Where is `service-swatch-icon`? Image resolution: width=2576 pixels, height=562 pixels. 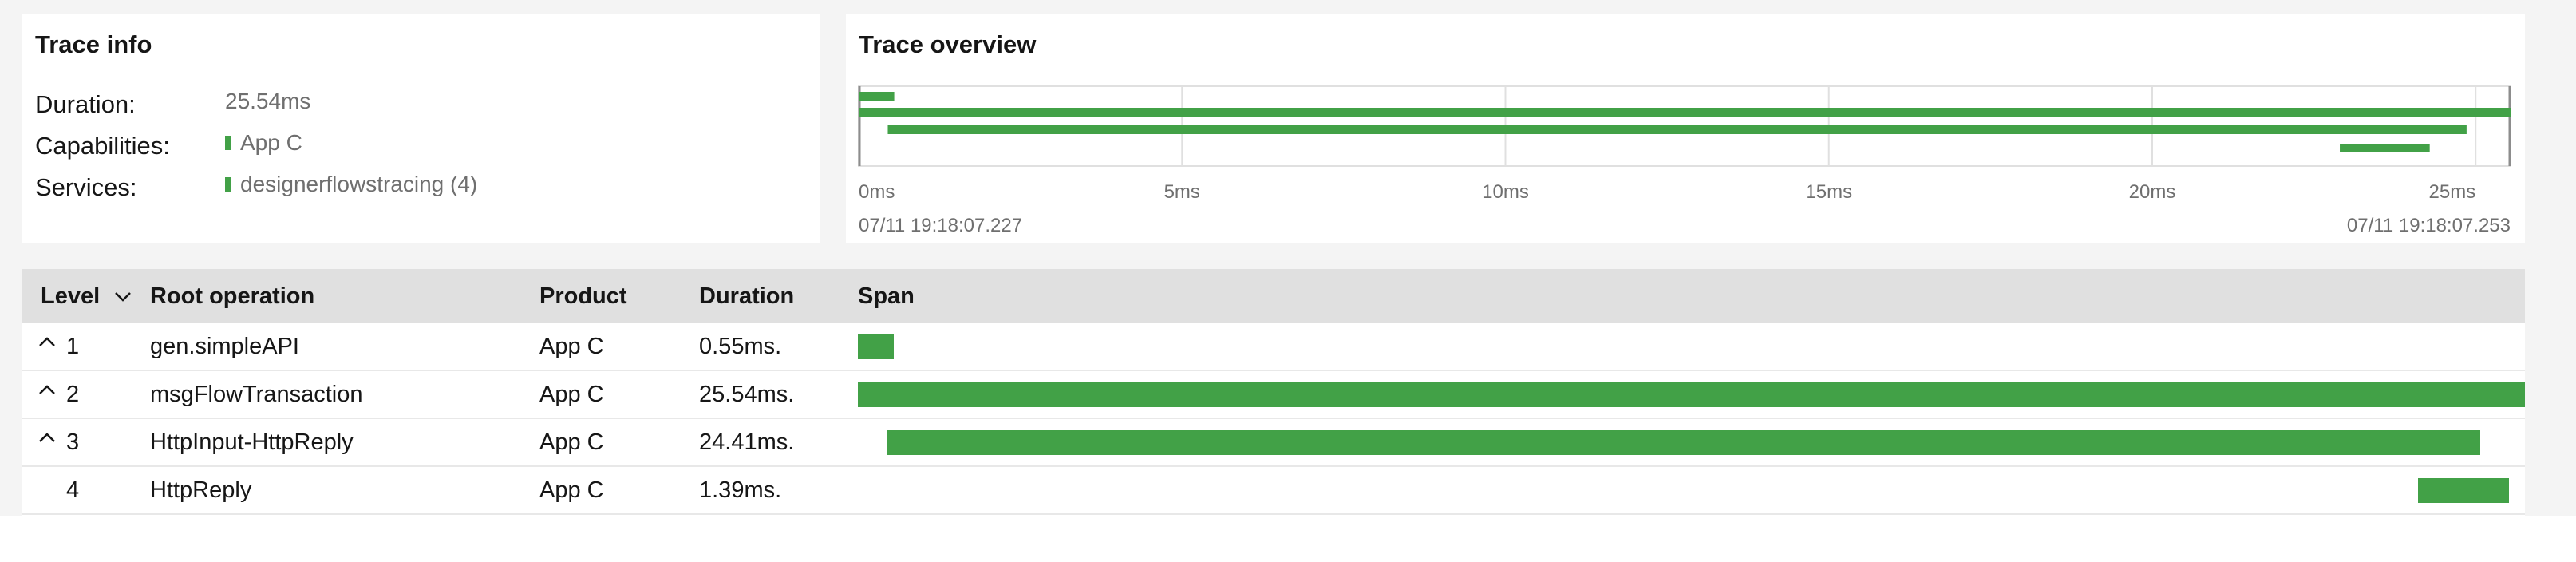
service-swatch-icon is located at coordinates (228, 185).